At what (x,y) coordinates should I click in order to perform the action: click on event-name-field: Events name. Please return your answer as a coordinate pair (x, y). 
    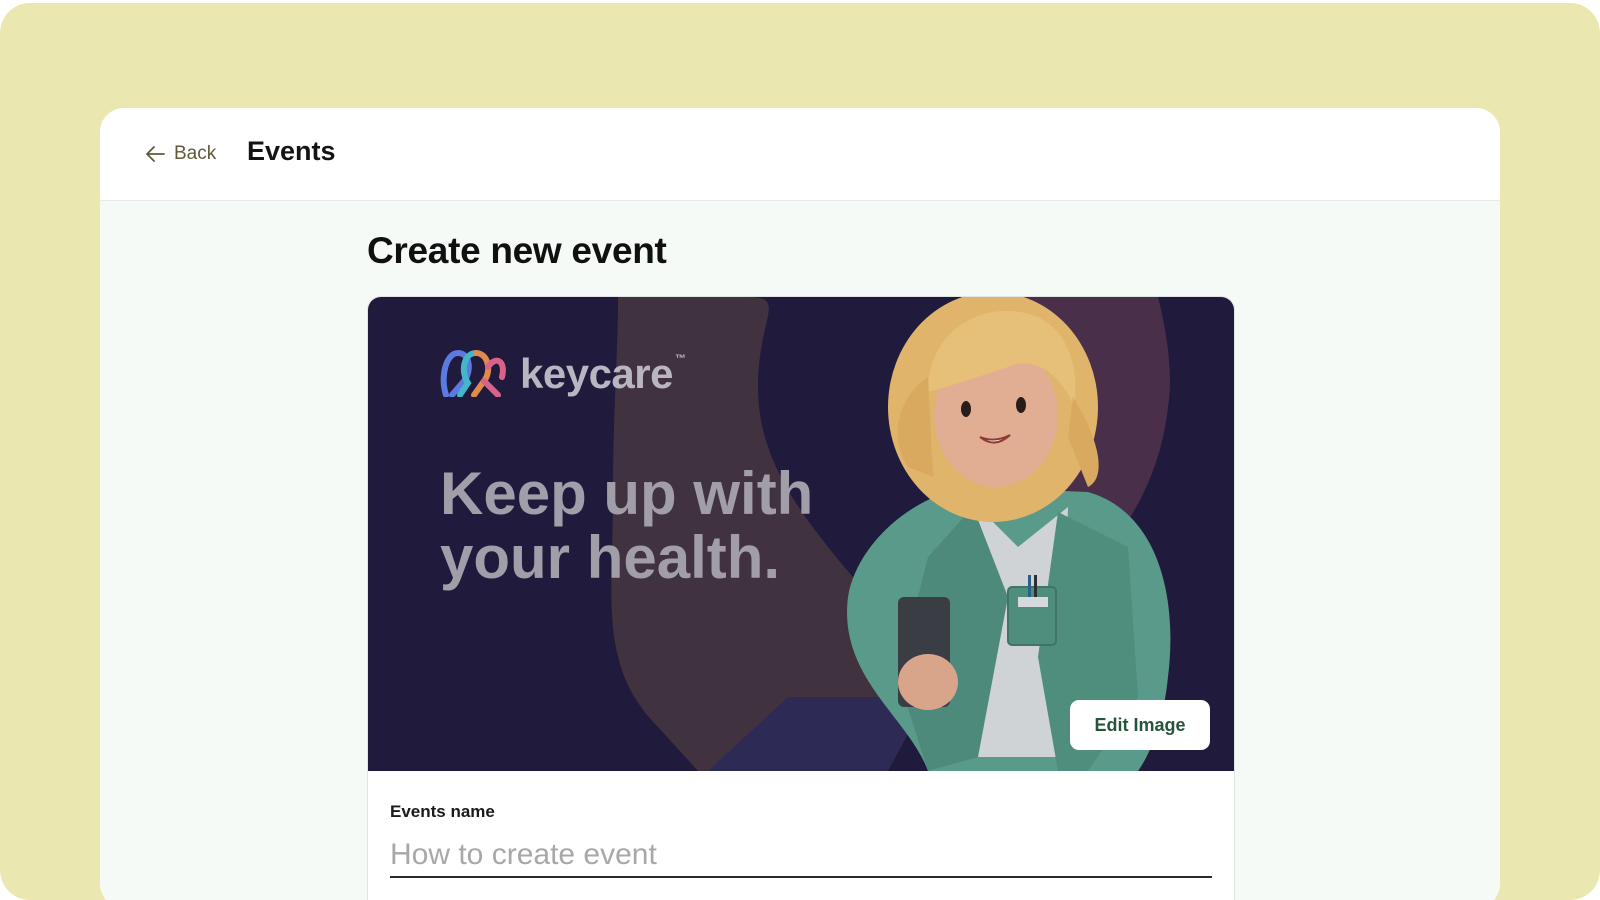
    Looking at the image, I should click on (801, 840).